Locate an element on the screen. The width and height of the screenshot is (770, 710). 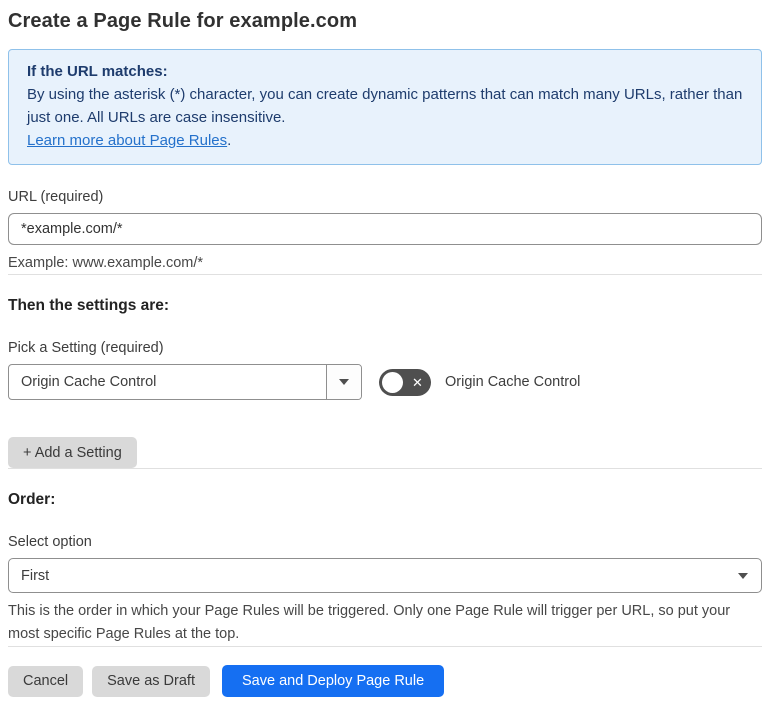
save-as-draft-button: Save as Draft is located at coordinates (151, 681).